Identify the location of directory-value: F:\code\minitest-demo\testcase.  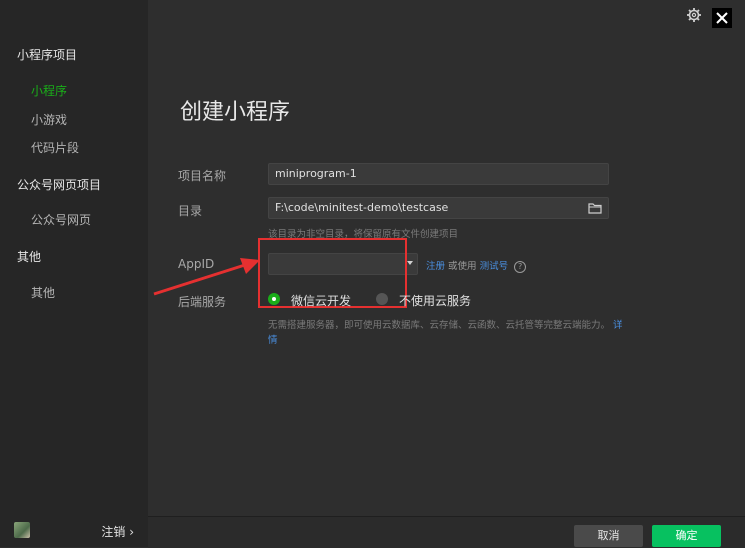
(362, 207).